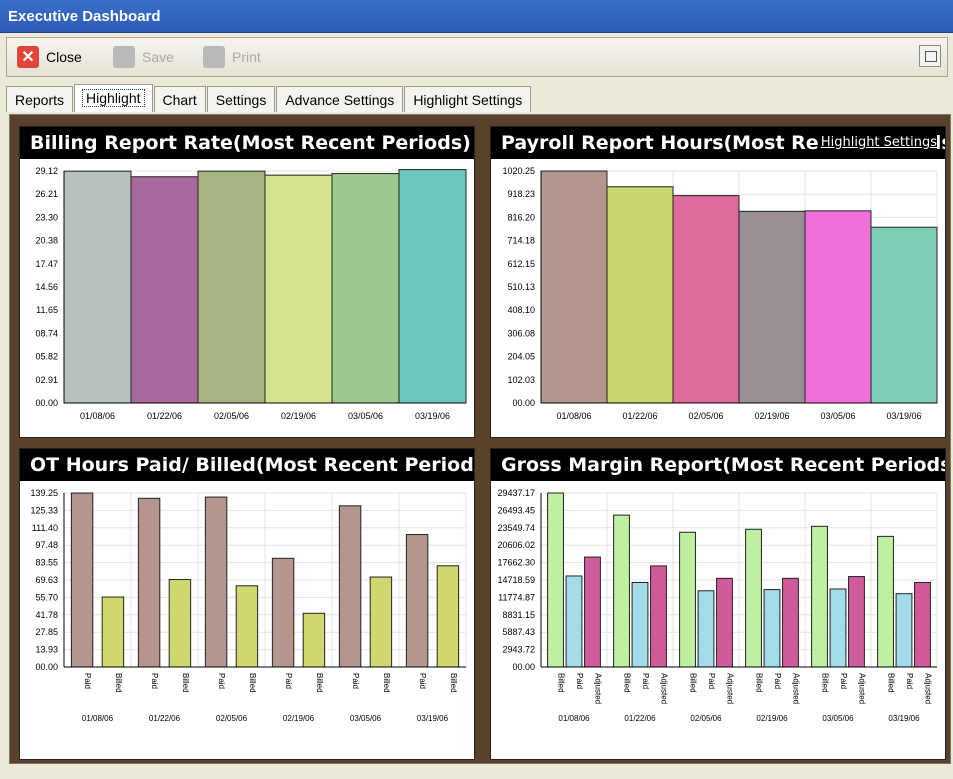 The width and height of the screenshot is (953, 779). Describe the element at coordinates (46, 357) in the screenshot. I see `y-tick-label: 05.82` at that location.